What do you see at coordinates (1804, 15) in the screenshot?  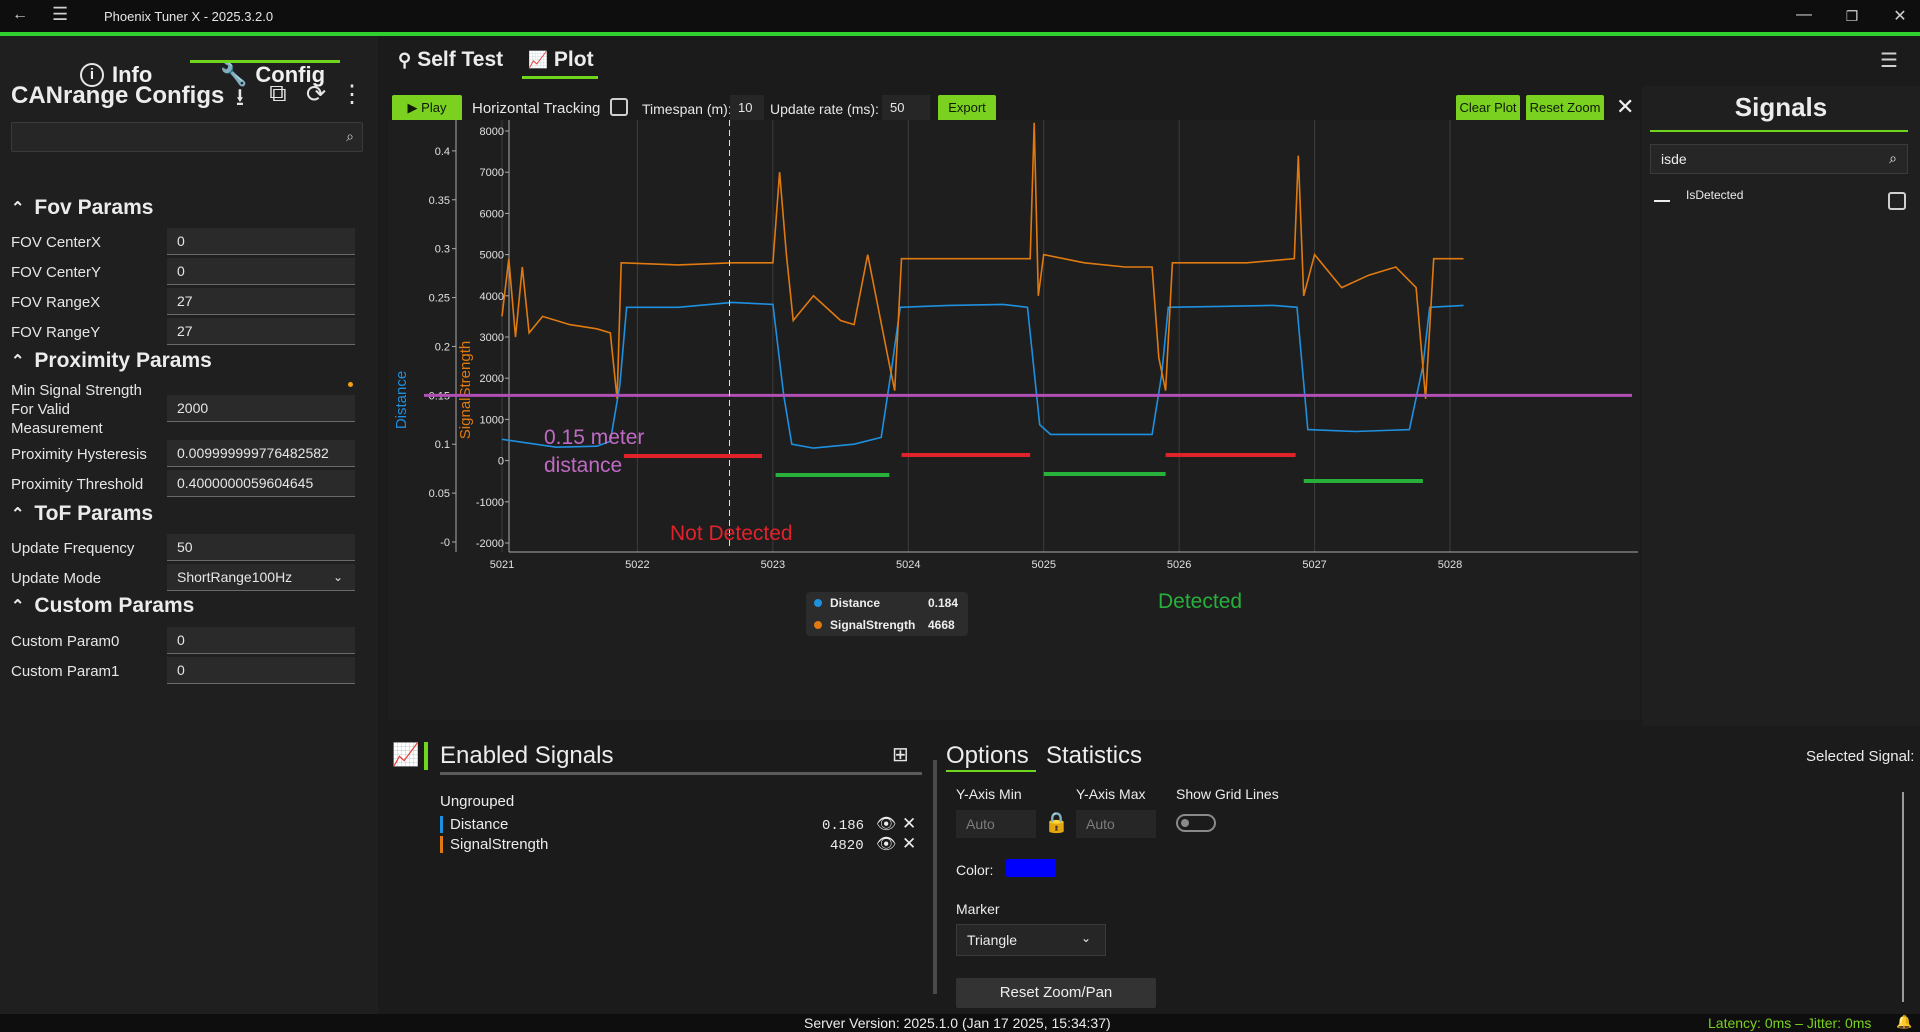 I see `minimize-icon: —` at bounding box center [1804, 15].